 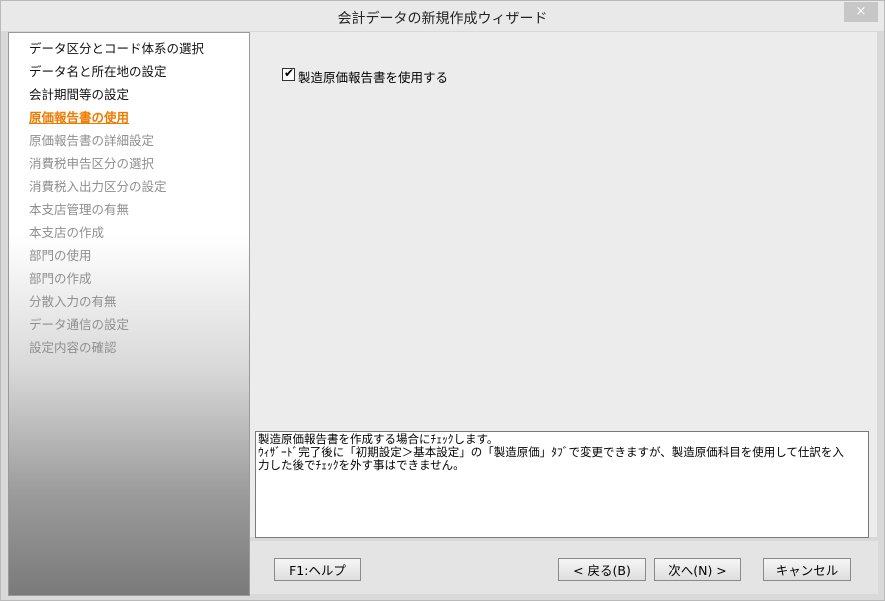 What do you see at coordinates (442, 19) in the screenshot?
I see `window-title: 会計データの新規作成ウィザード` at bounding box center [442, 19].